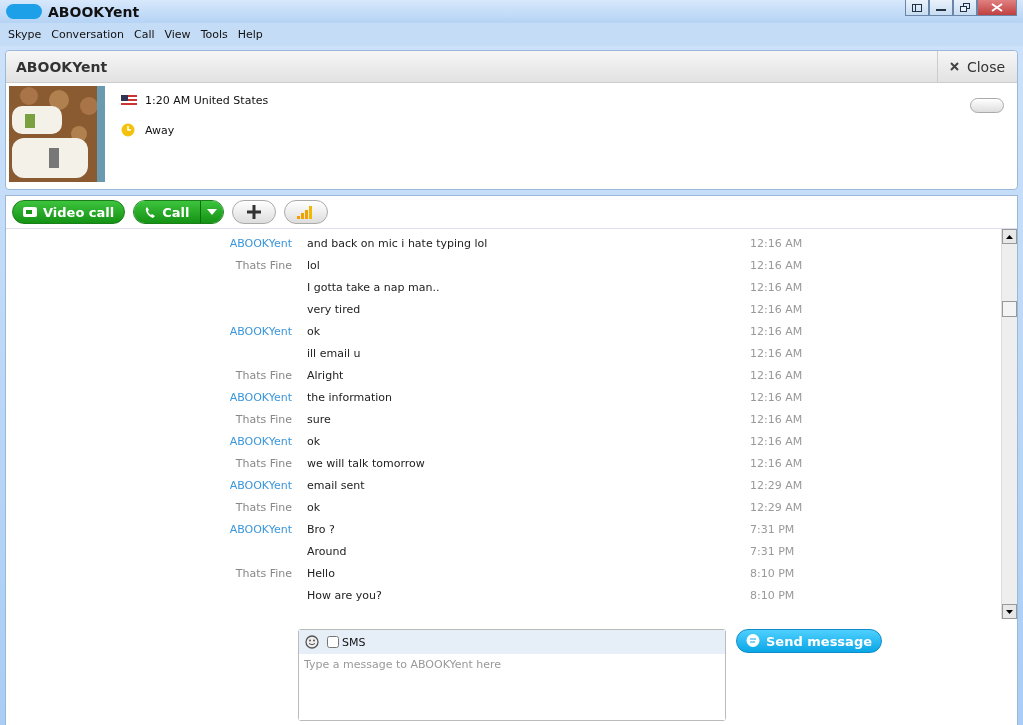  What do you see at coordinates (941, 8) in the screenshot?
I see `minimize-button` at bounding box center [941, 8].